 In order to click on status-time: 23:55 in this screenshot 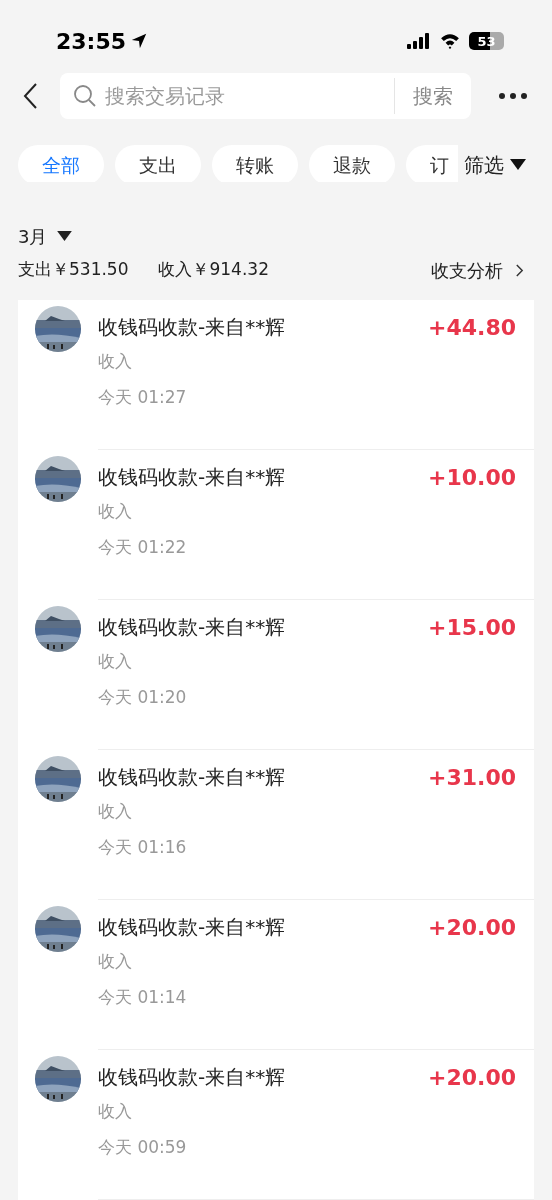, I will do `click(91, 41)`.